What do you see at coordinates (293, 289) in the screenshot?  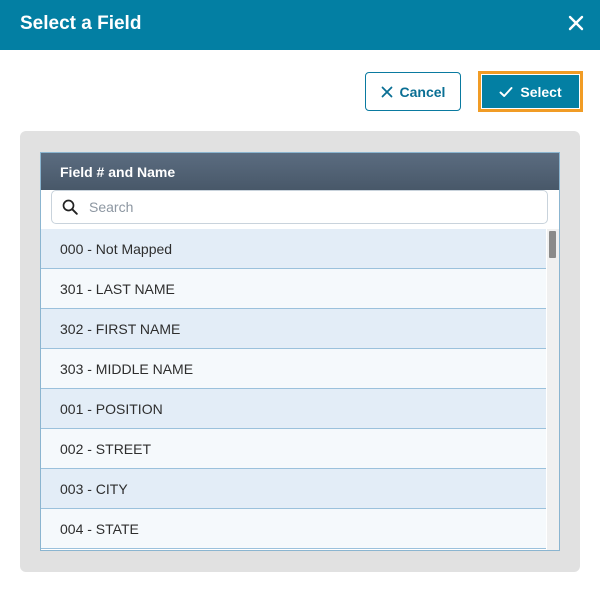 I see `list-item: 301 - LAST NAME` at bounding box center [293, 289].